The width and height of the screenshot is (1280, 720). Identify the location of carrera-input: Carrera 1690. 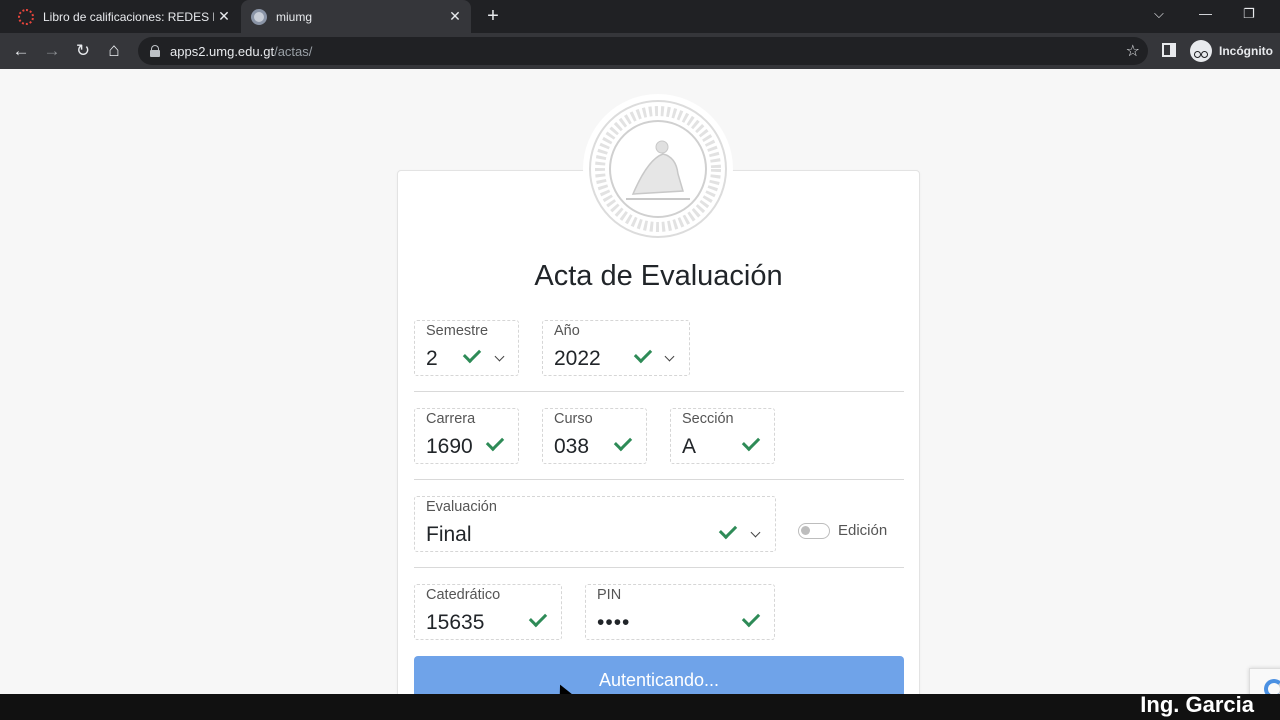
(466, 436).